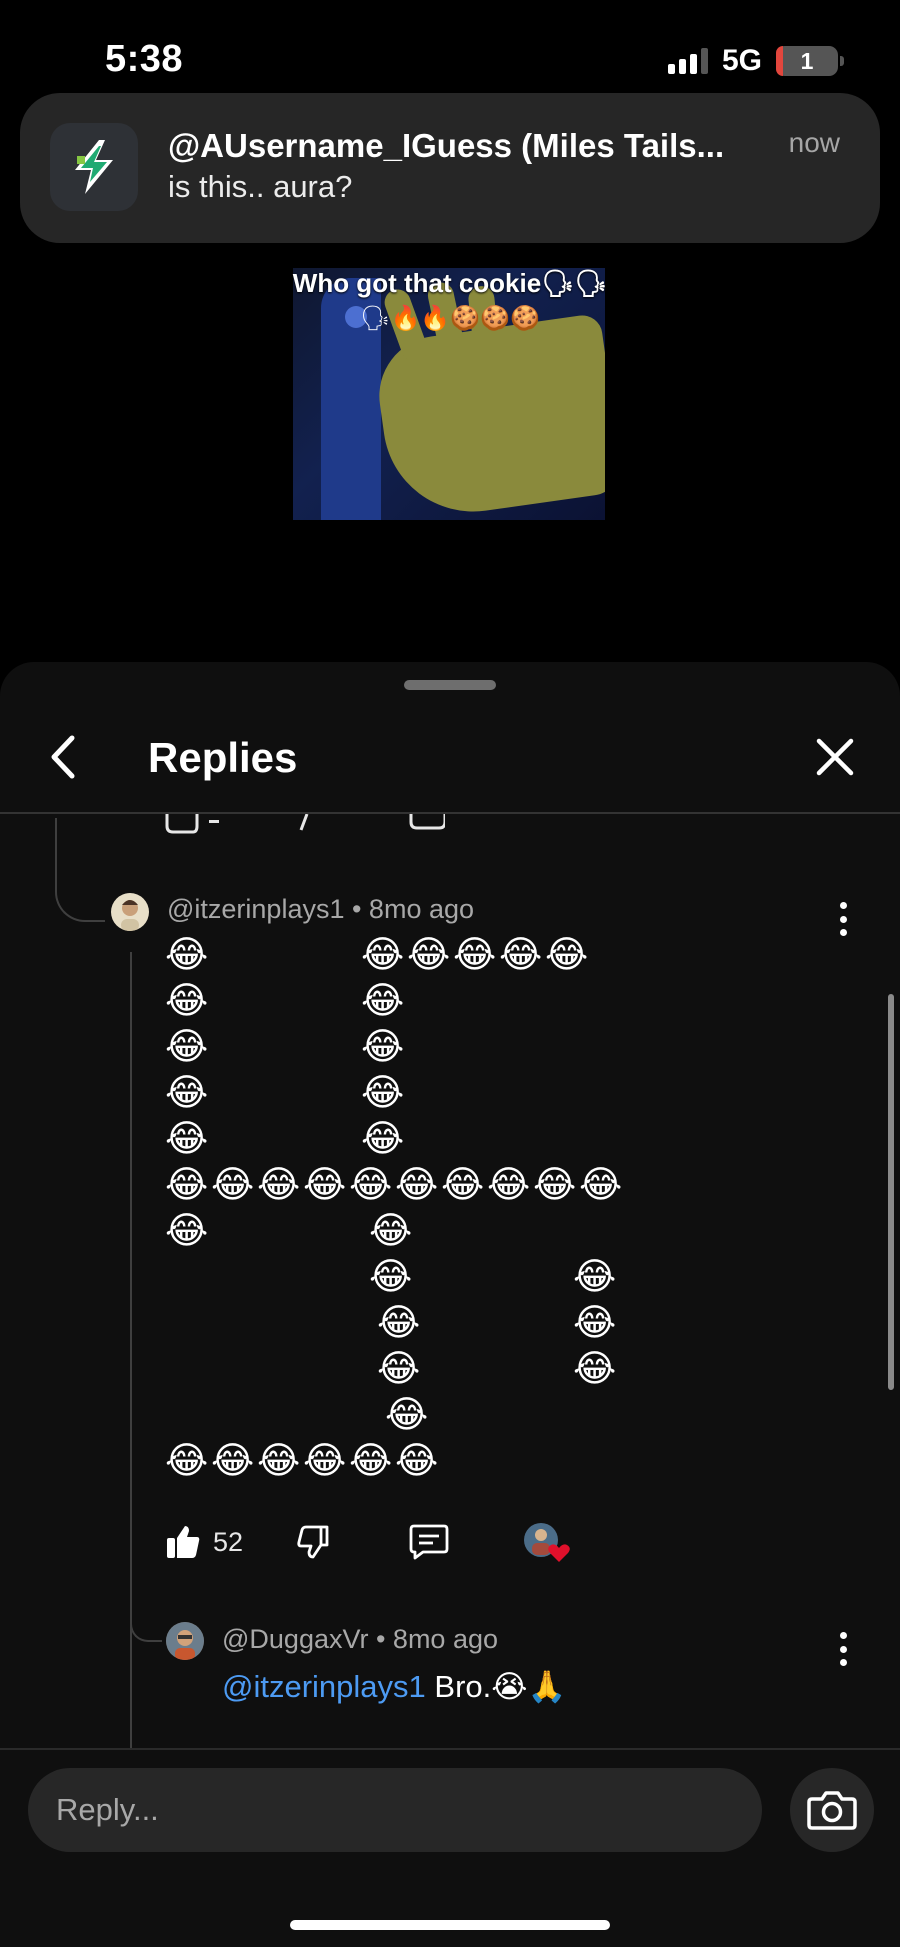 This screenshot has width=900, height=1947. What do you see at coordinates (94, 167) in the screenshot?
I see `lightning-app-icon` at bounding box center [94, 167].